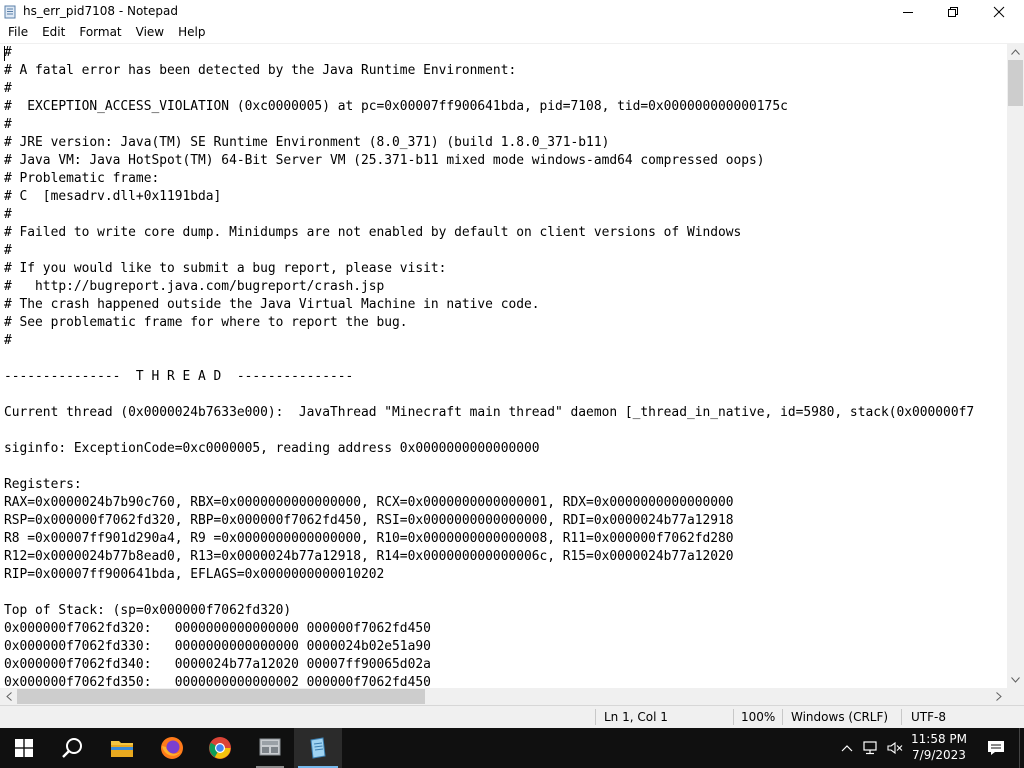 The width and height of the screenshot is (1024, 768). I want to click on scroll-up-button, so click(1015, 51).